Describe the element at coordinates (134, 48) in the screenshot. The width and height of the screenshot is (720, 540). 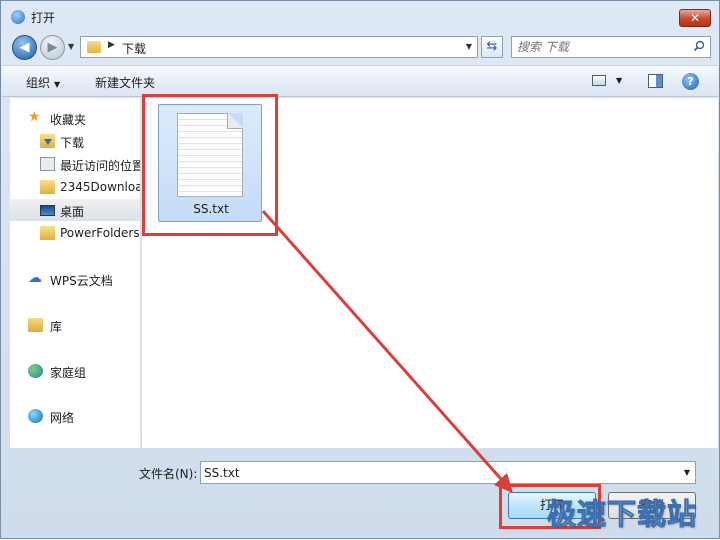
I see `breadcrumb: 下载` at that location.